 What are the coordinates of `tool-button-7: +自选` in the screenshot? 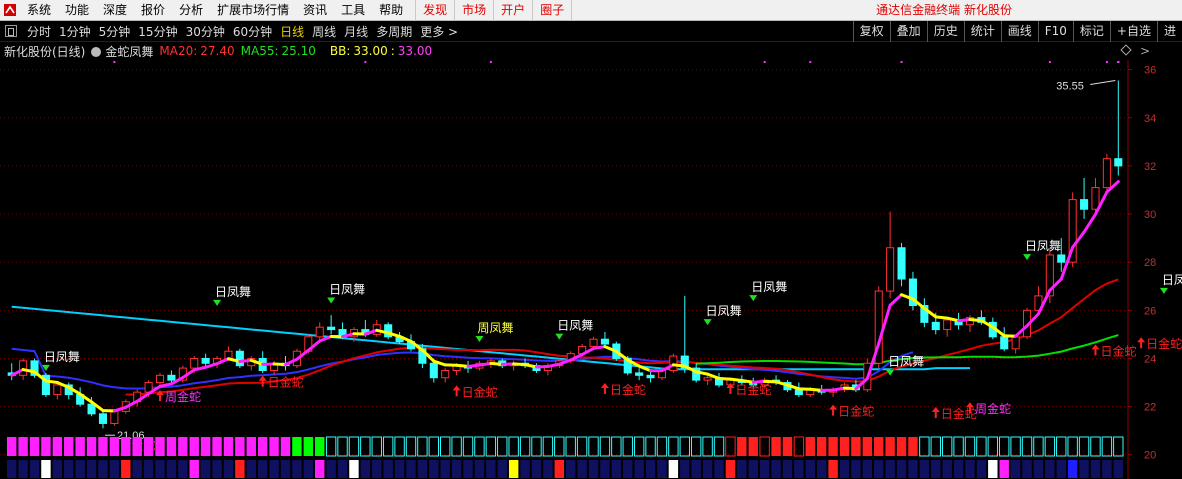 It's located at (1133, 31).